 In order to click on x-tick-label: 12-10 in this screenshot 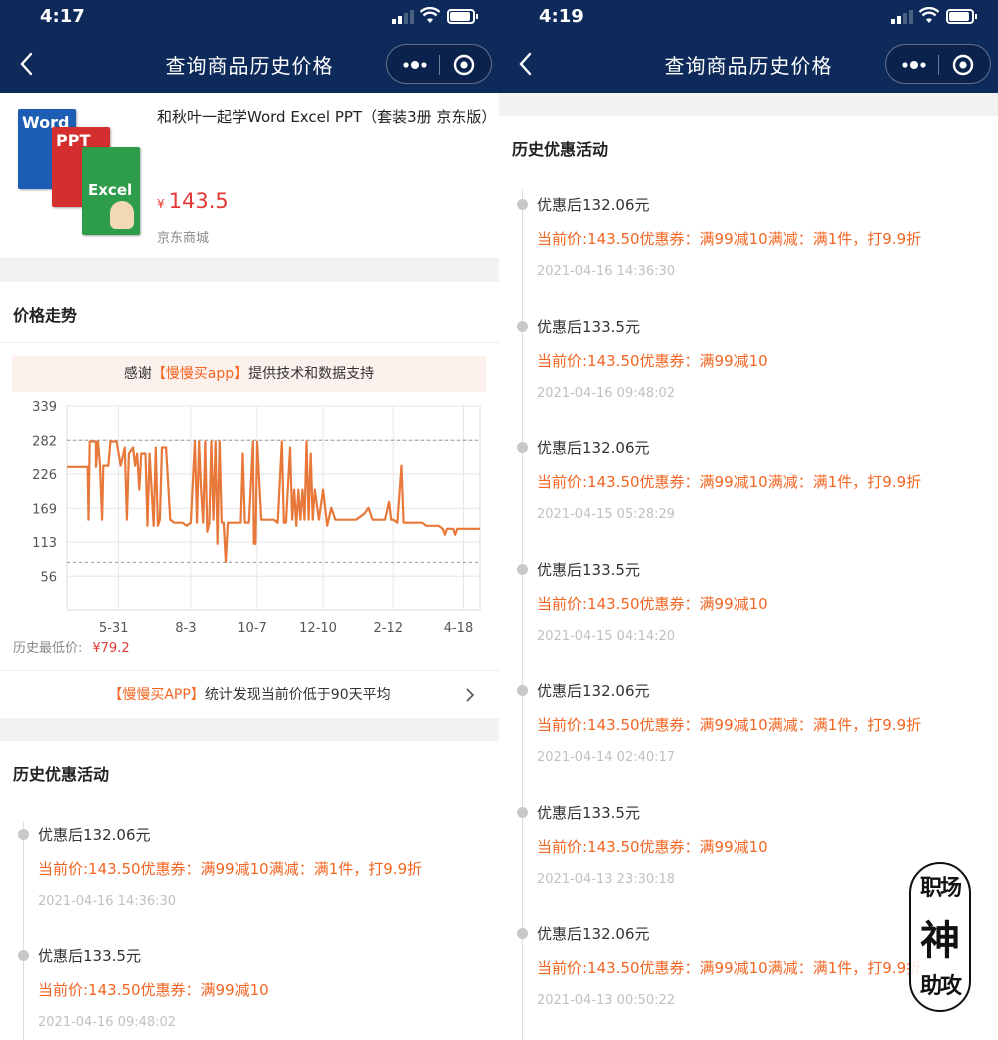, I will do `click(318, 628)`.